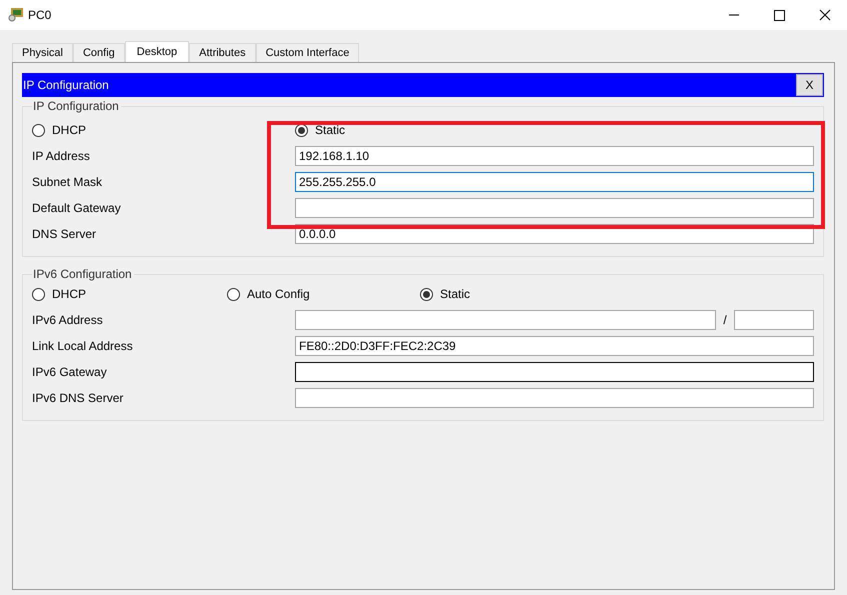 The height and width of the screenshot is (595, 847). I want to click on computer-icon, so click(16, 15).